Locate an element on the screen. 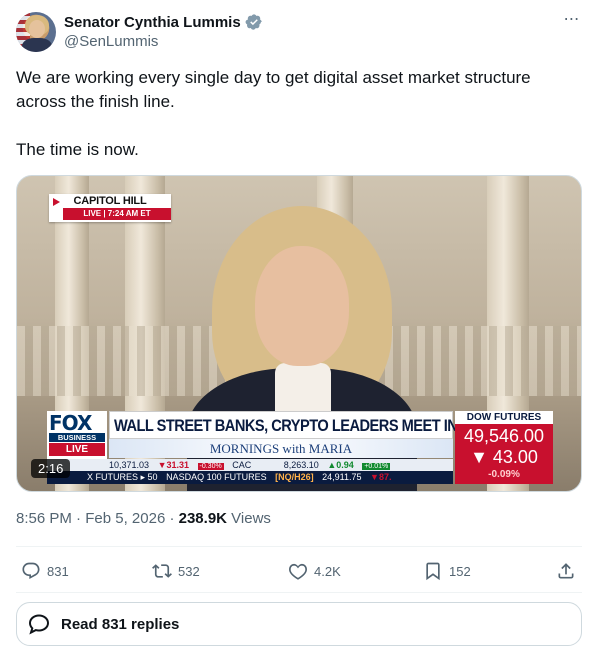  read-replies-label: Read 831 replies is located at coordinates (120, 624).